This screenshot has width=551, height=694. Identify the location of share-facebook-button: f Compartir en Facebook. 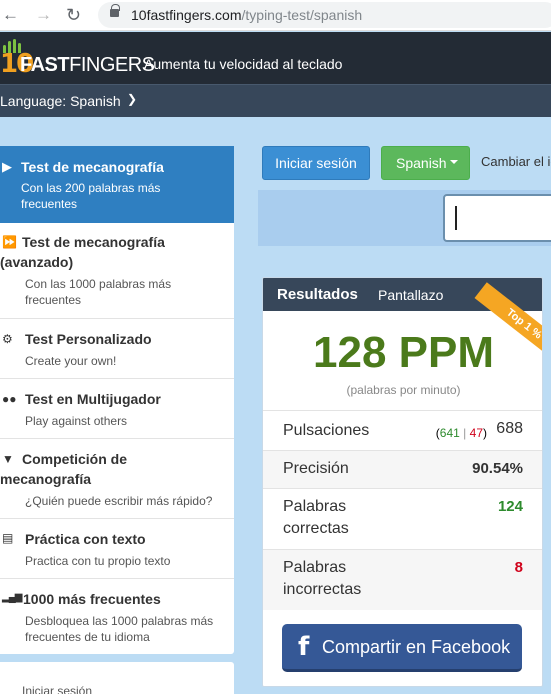
(402, 648).